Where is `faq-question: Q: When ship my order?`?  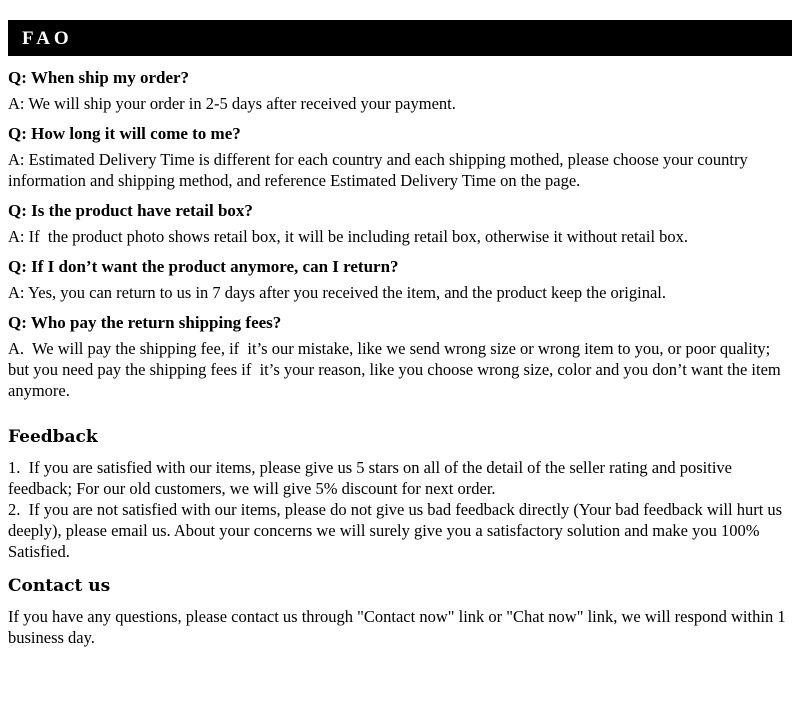
faq-question: Q: When ship my order? is located at coordinates (99, 77).